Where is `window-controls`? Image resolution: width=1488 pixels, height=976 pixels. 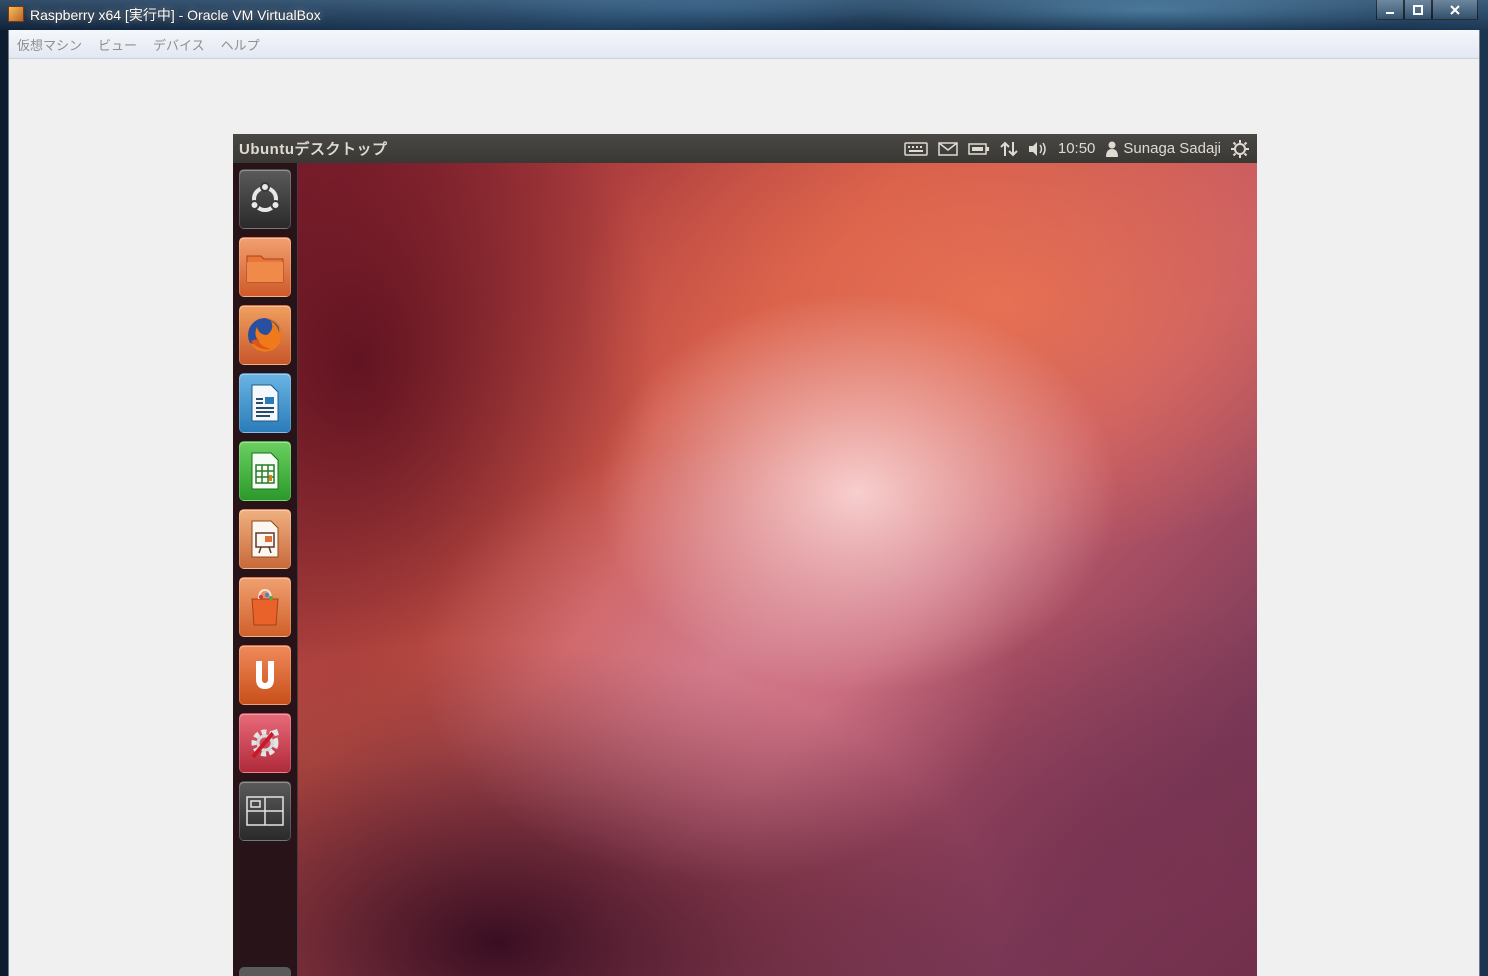 window-controls is located at coordinates (1427, 10).